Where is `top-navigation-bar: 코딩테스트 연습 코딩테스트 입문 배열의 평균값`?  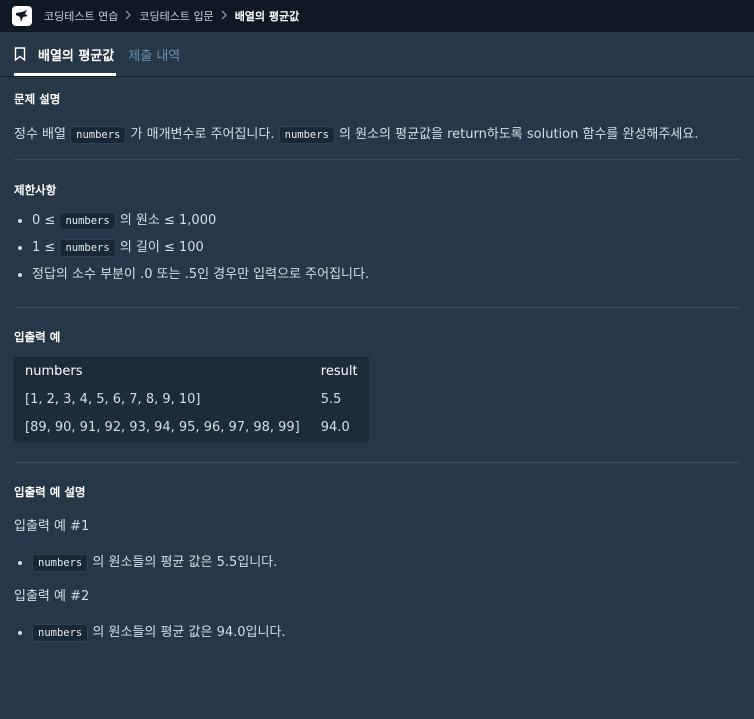 top-navigation-bar: 코딩테스트 연습 코딩테스트 입문 배열의 평균값 is located at coordinates (377, 16).